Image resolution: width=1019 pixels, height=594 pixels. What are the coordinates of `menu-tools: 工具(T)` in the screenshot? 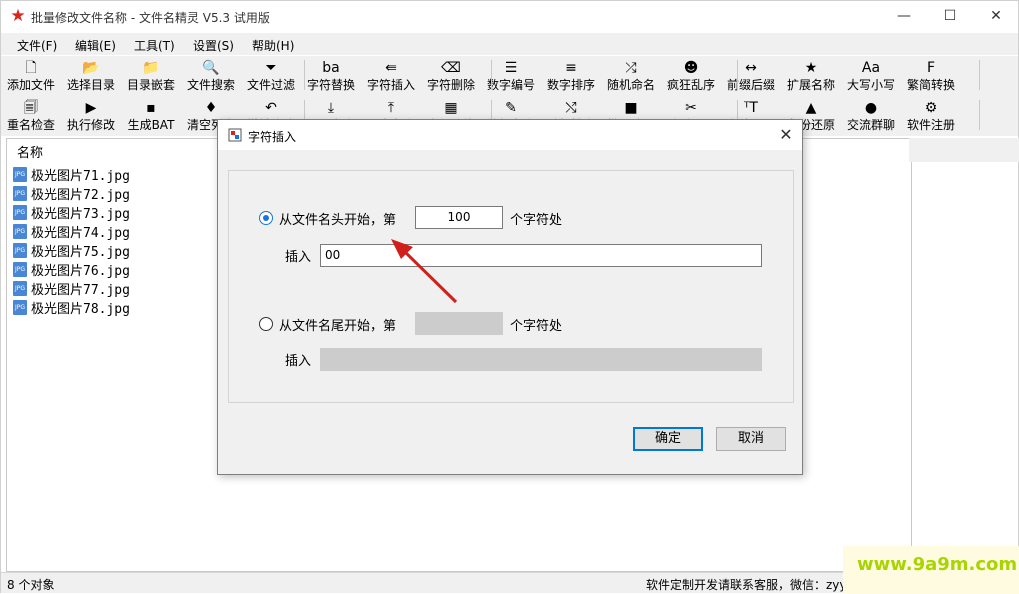 It's located at (154, 45).